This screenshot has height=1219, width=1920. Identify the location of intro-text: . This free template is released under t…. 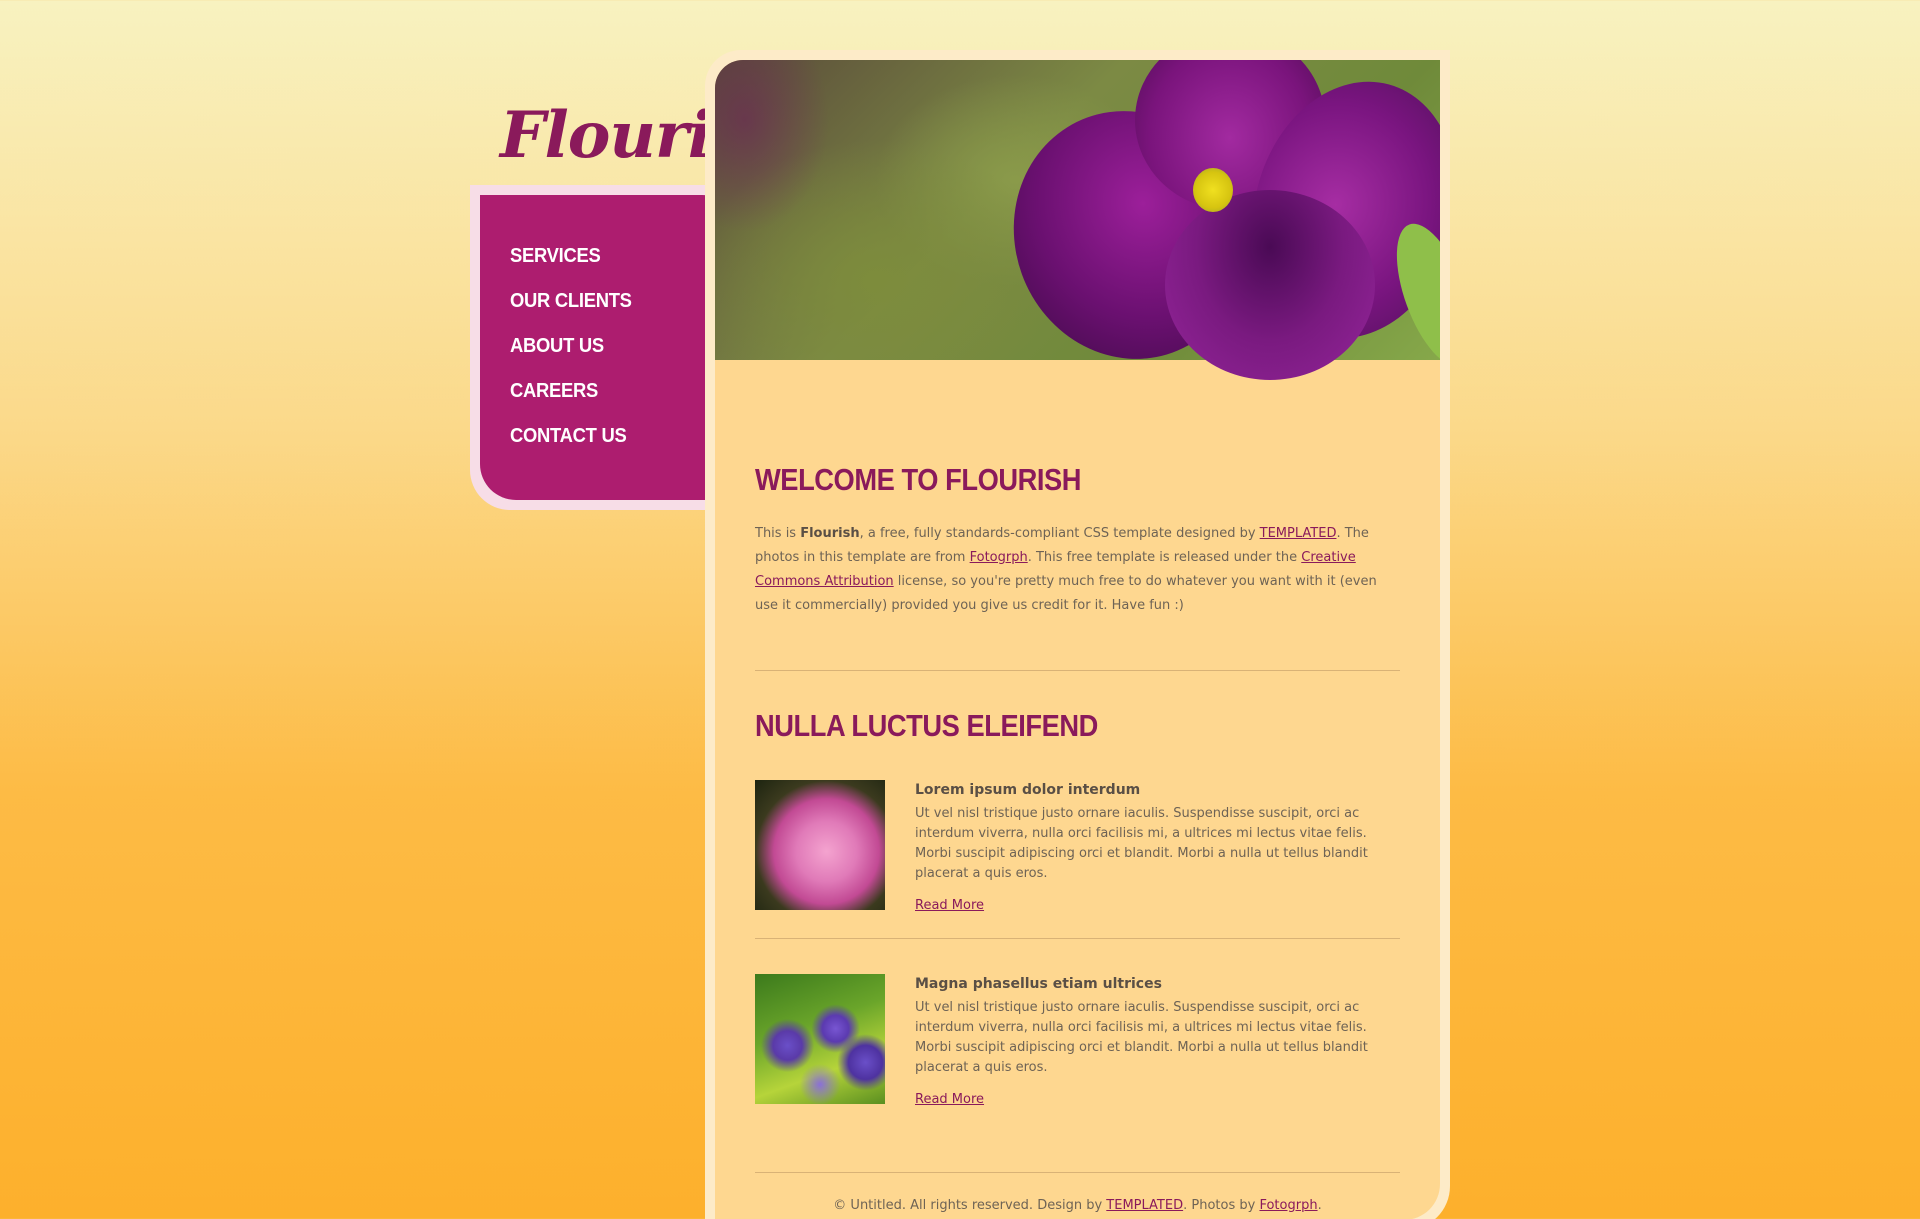
(1164, 557).